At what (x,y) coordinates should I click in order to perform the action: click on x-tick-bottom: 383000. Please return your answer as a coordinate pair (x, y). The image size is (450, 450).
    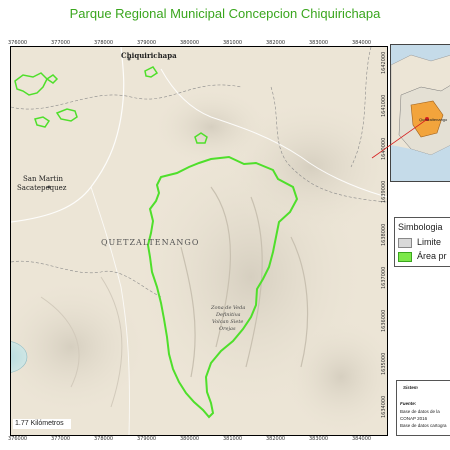
    Looking at the image, I should click on (319, 439).